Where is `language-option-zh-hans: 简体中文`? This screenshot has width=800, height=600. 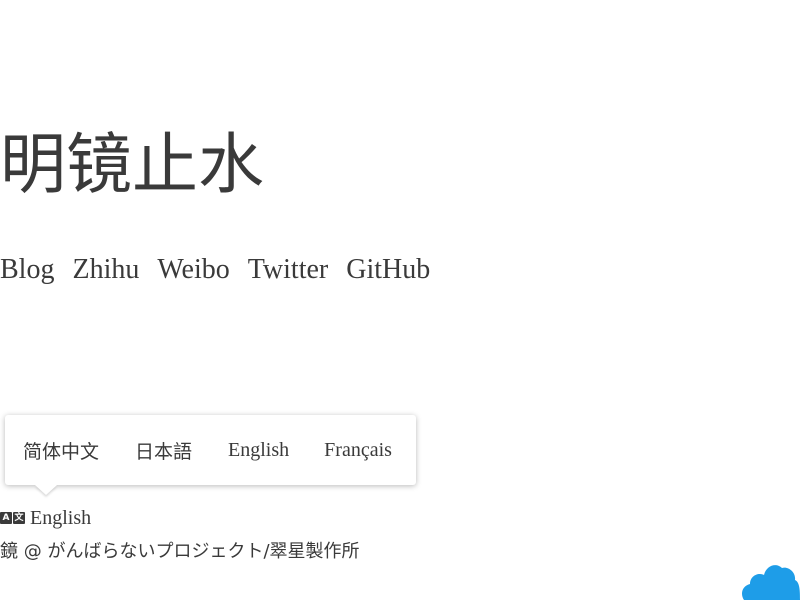
language-option-zh-hans: 简体中文 is located at coordinates (61, 450).